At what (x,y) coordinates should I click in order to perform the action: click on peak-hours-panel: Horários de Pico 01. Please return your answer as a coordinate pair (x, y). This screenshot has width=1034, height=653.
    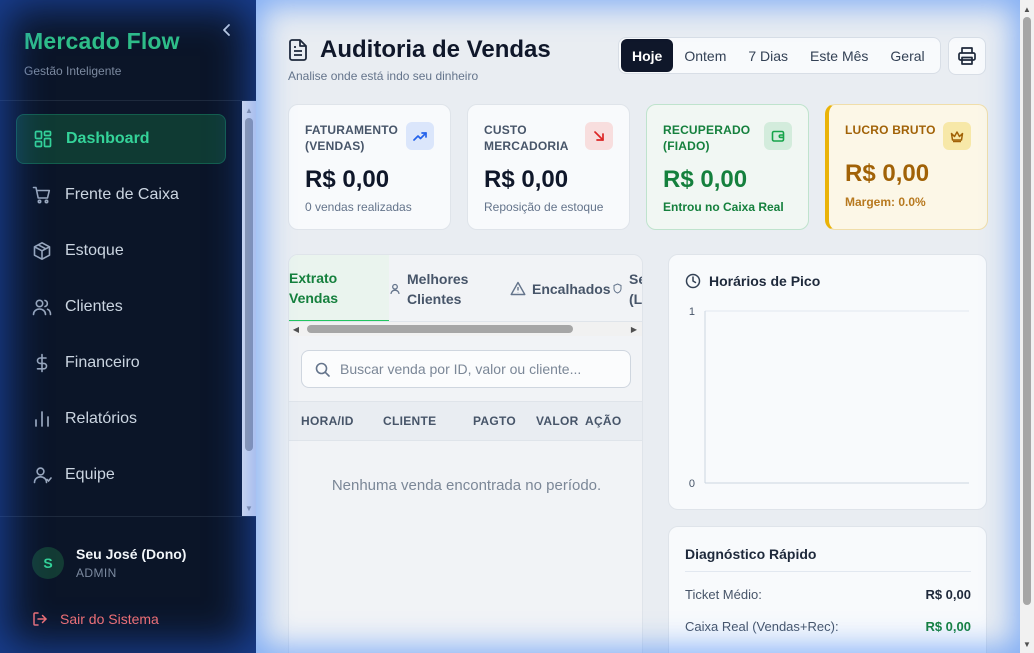
    Looking at the image, I should click on (827, 382).